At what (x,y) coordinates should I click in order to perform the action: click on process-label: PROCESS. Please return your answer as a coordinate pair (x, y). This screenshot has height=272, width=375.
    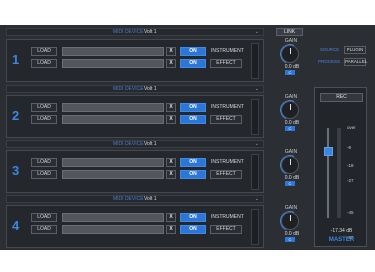
    Looking at the image, I should click on (329, 61).